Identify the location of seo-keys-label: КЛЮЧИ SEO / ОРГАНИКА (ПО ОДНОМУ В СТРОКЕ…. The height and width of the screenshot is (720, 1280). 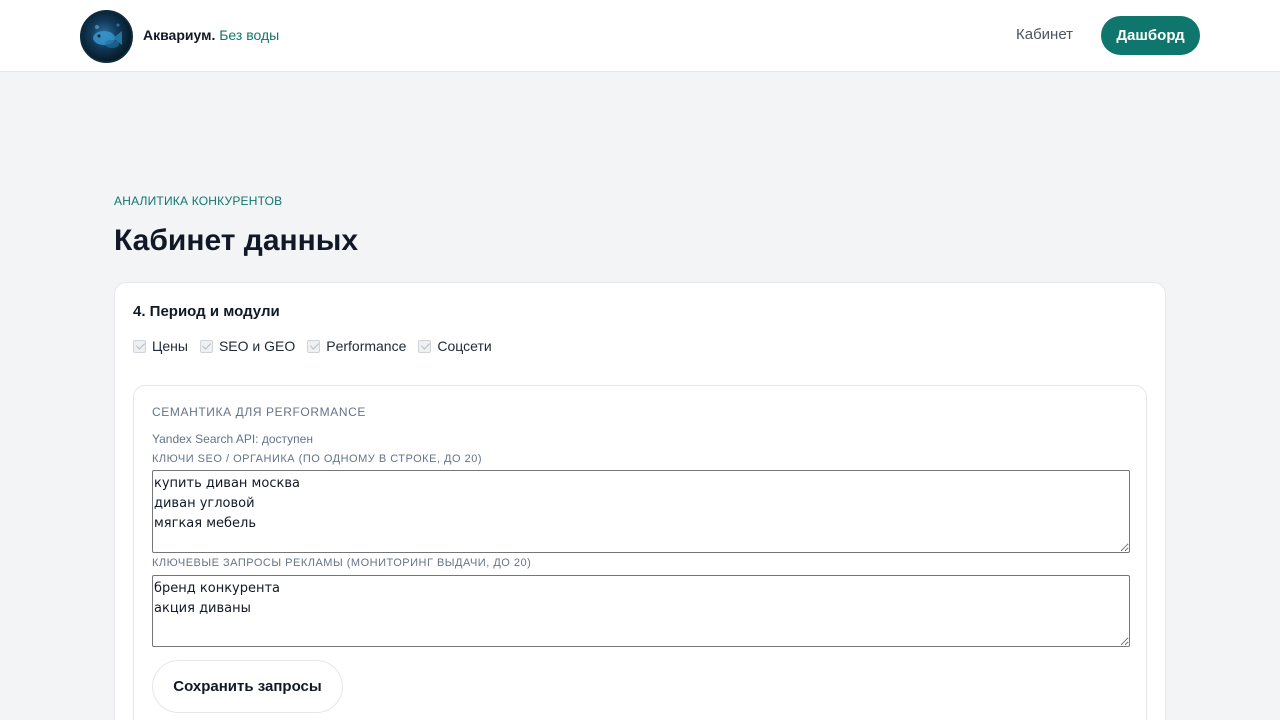
(317, 459).